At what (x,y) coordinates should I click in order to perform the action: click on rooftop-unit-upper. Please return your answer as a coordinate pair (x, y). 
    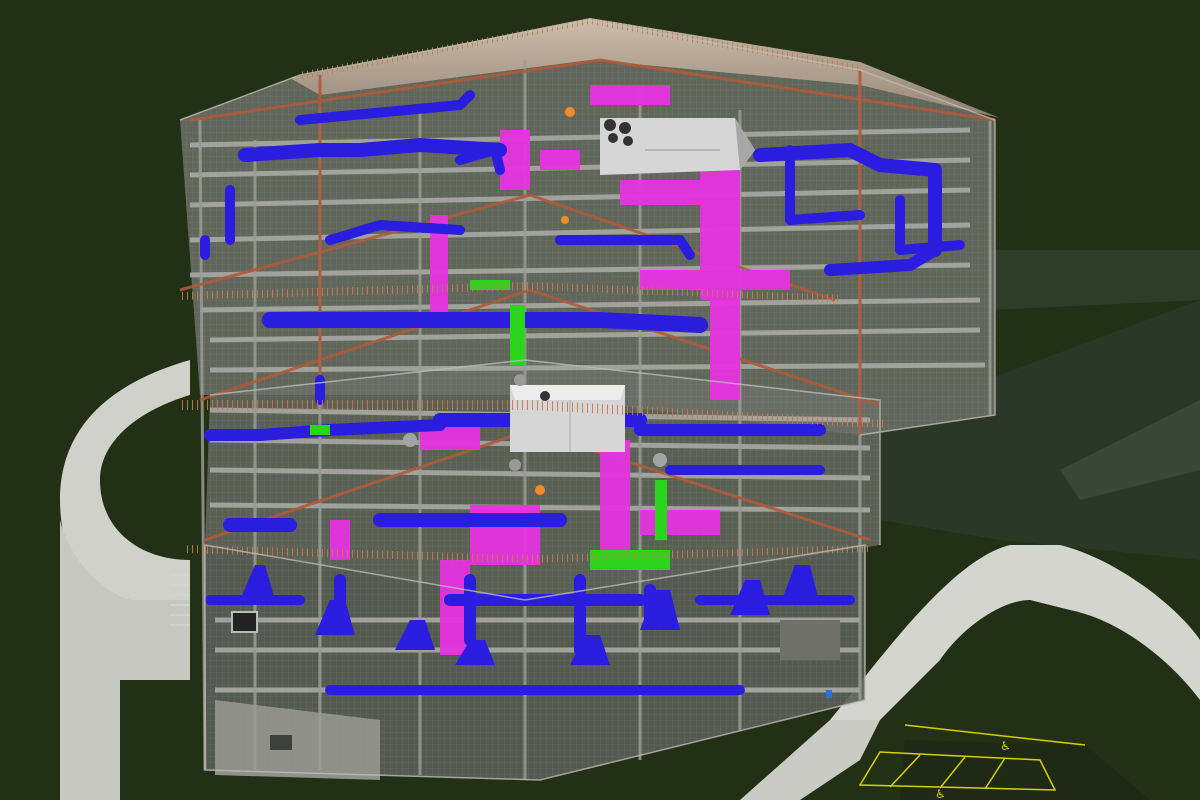
    Looking at the image, I should click on (677, 146).